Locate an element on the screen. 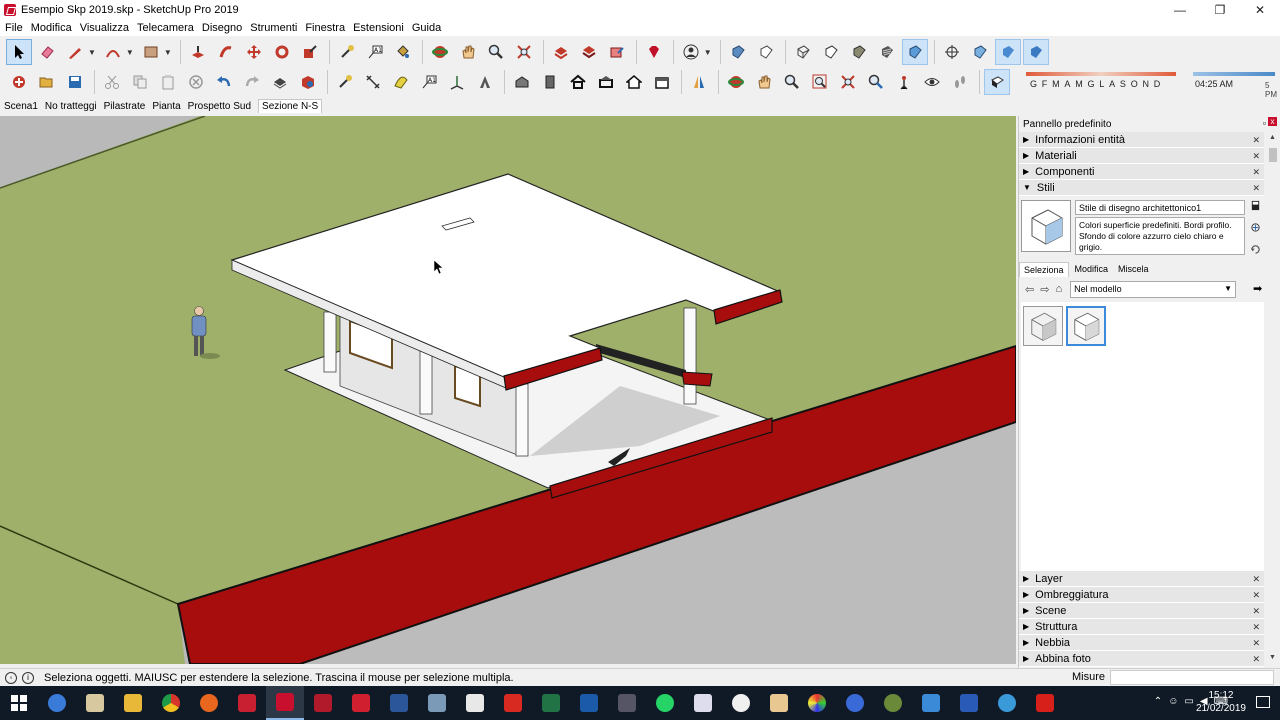  forward-arrow-icon: ⇨ is located at coordinates (1044, 289).